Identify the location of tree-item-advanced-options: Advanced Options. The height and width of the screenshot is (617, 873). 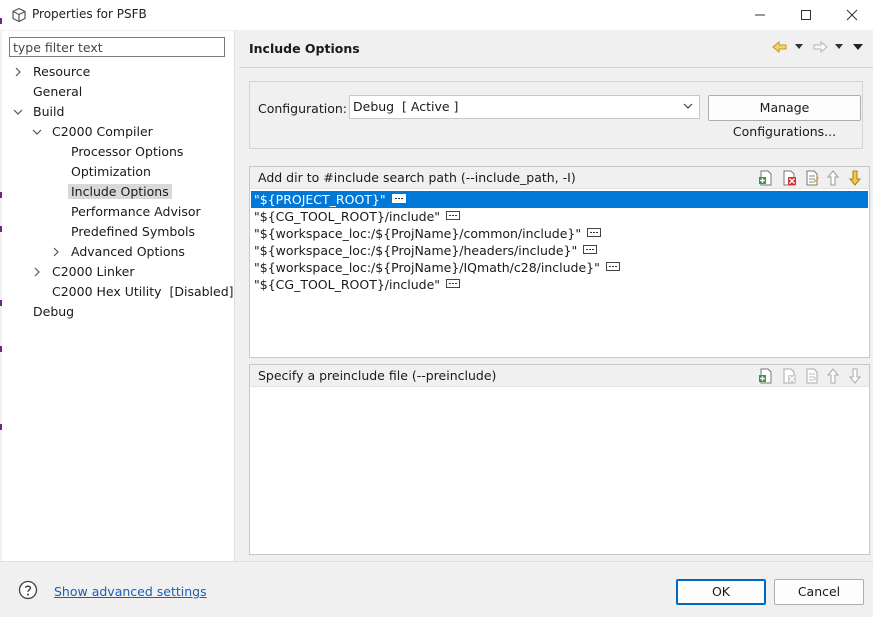
(120, 252).